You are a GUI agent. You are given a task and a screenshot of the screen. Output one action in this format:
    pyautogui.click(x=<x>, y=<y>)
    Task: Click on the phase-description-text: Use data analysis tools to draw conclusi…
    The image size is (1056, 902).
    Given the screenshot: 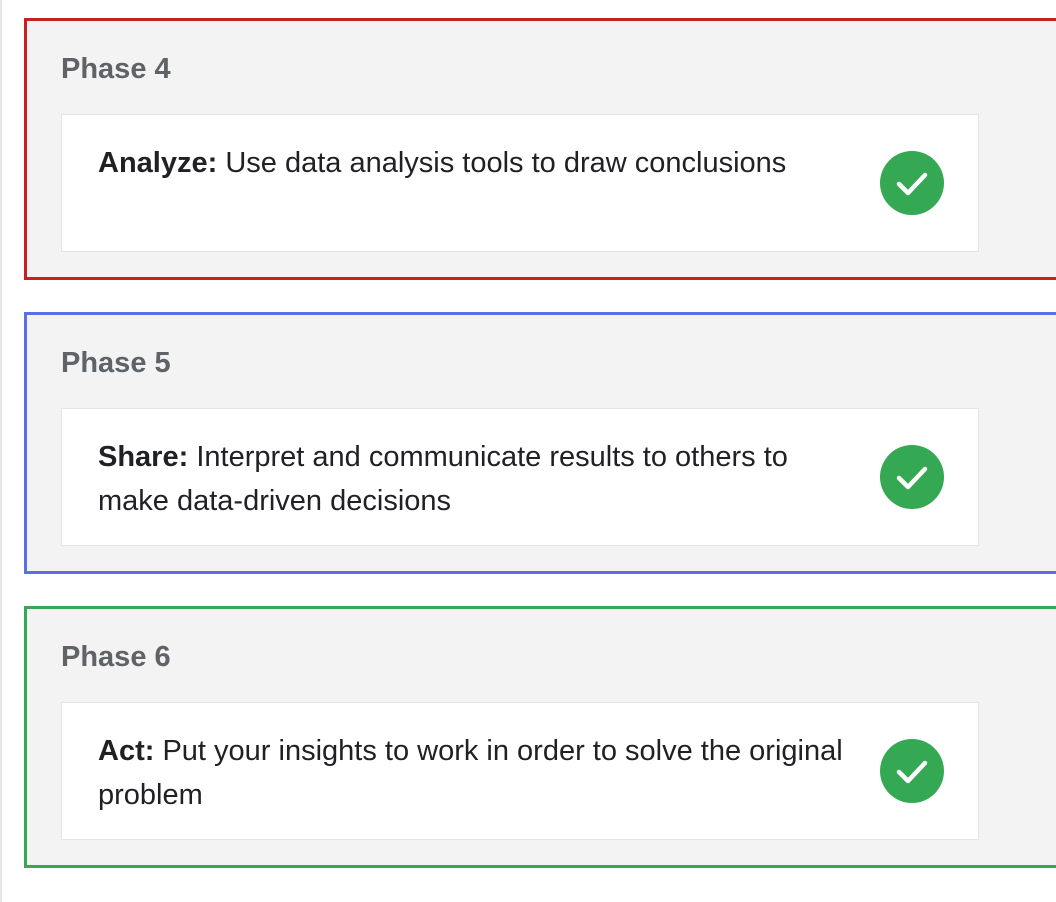 What is the action you would take?
    pyautogui.click(x=502, y=163)
    